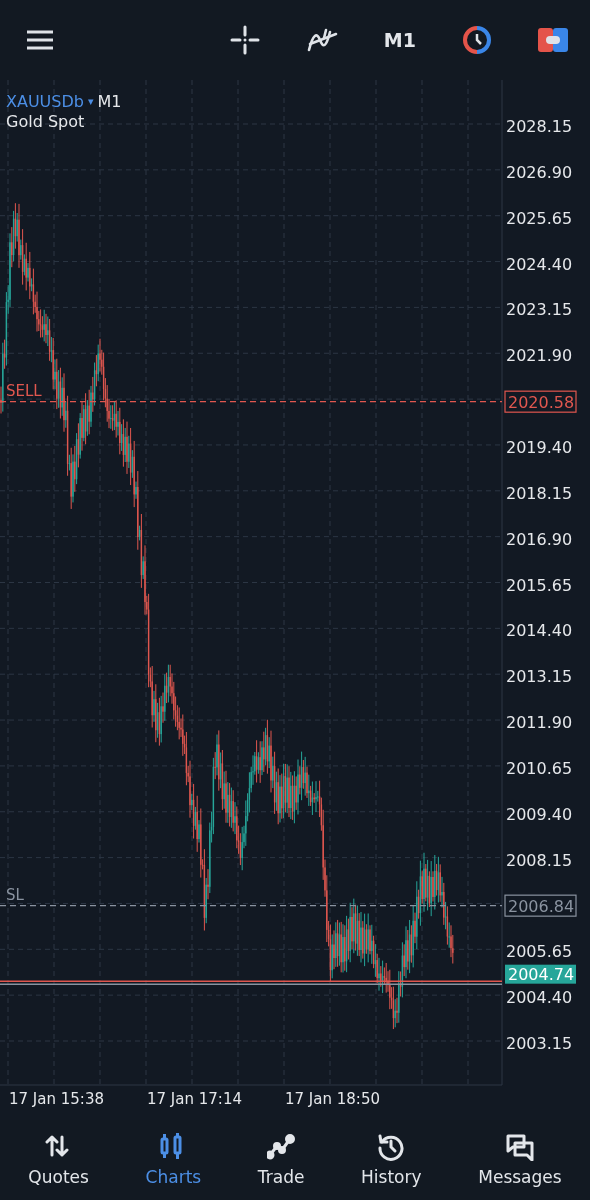  What do you see at coordinates (539, 814) in the screenshot?
I see `price-label: 2009.40` at bounding box center [539, 814].